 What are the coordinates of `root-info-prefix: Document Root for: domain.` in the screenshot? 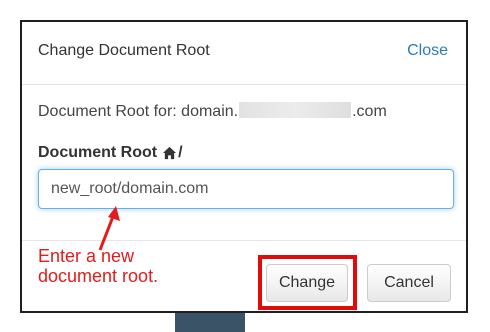 It's located at (138, 111).